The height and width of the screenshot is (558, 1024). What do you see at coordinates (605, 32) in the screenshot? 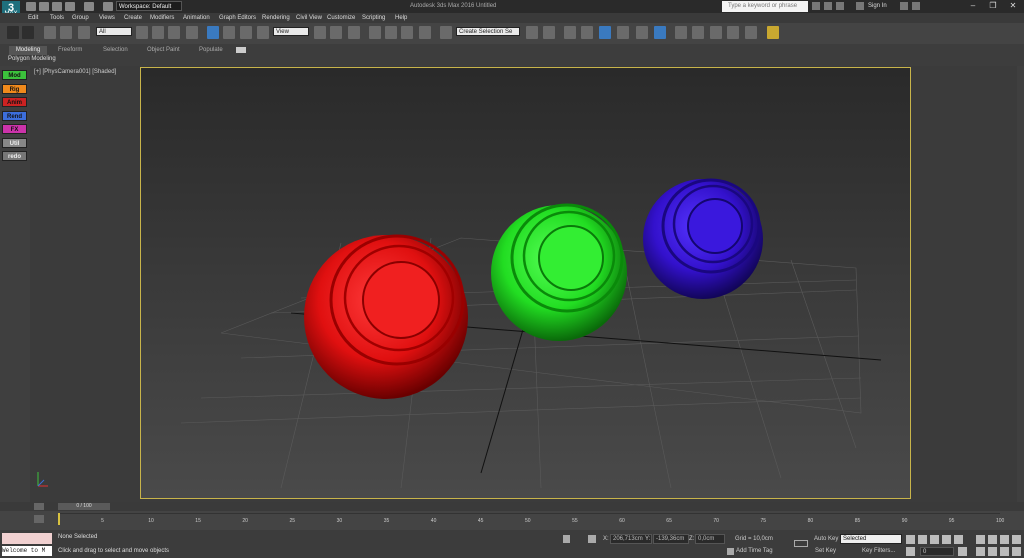
I see `curve-editor-icon` at bounding box center [605, 32].